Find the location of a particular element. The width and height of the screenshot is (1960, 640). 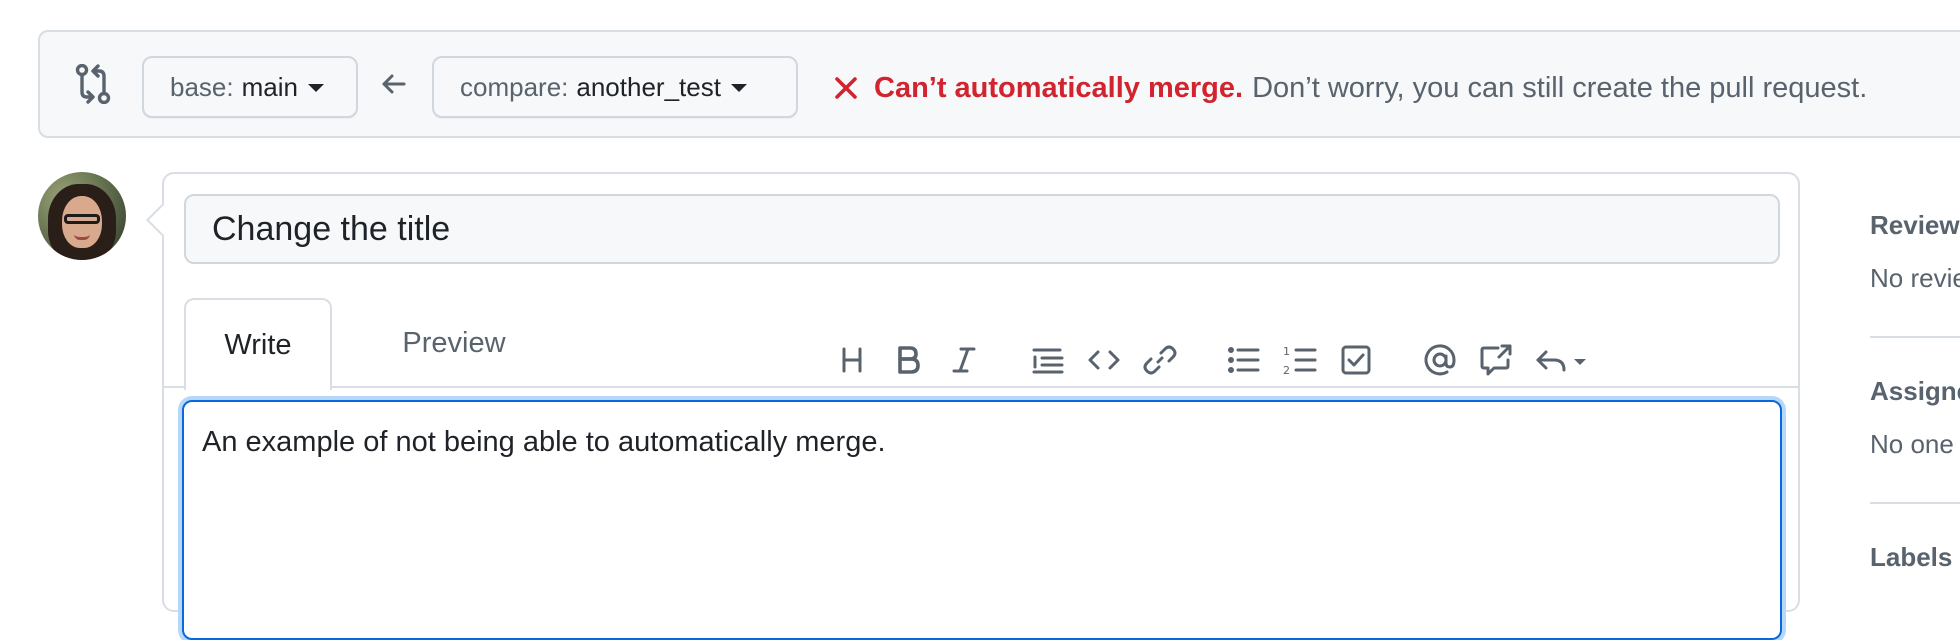

assignees-title: Assignees is located at coordinates (1915, 391).